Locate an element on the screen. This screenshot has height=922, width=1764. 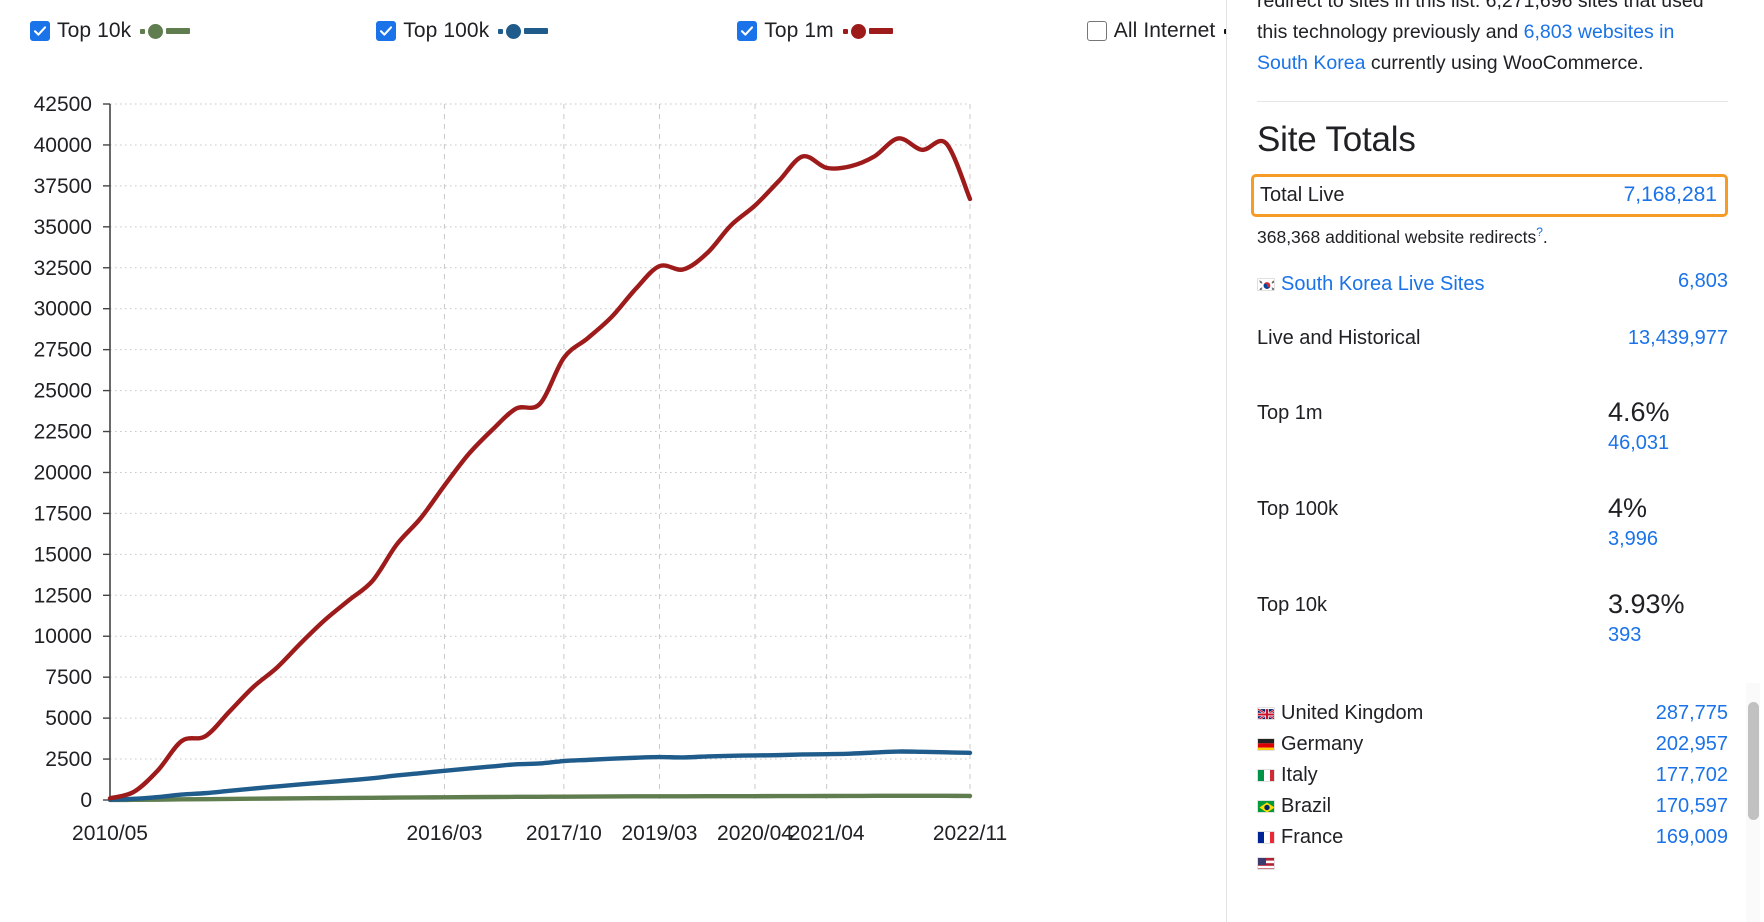
germany-flag-icon is located at coordinates (1266, 744).